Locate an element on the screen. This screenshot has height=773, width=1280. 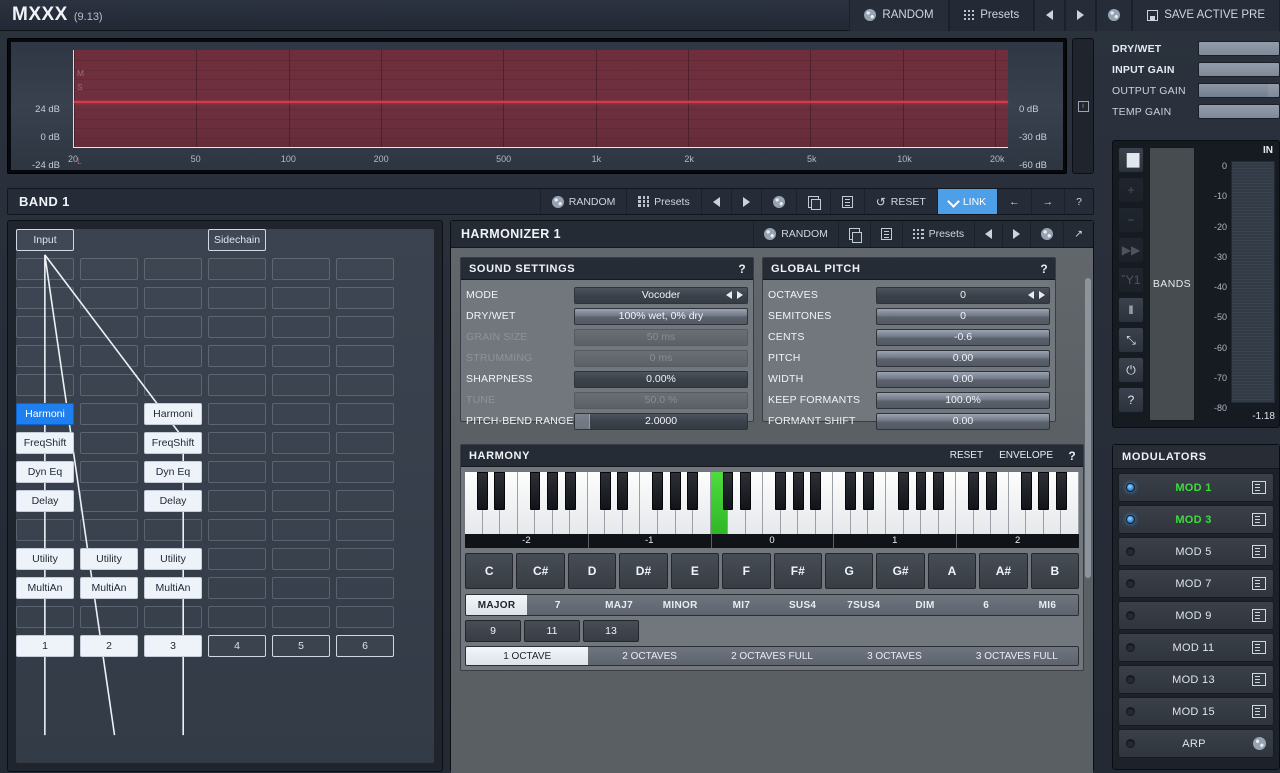
sound-setting-row: MODE Vocoder is located at coordinates (607, 295).